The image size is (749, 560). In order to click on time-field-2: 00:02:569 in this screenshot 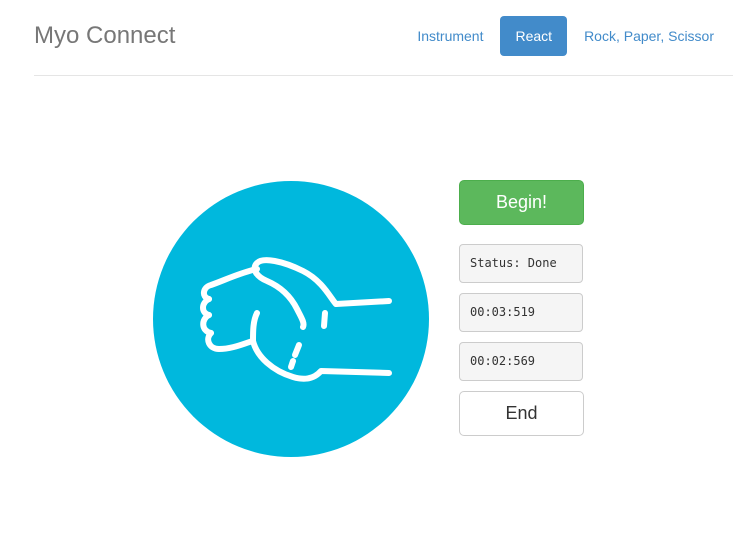, I will do `click(521, 361)`.